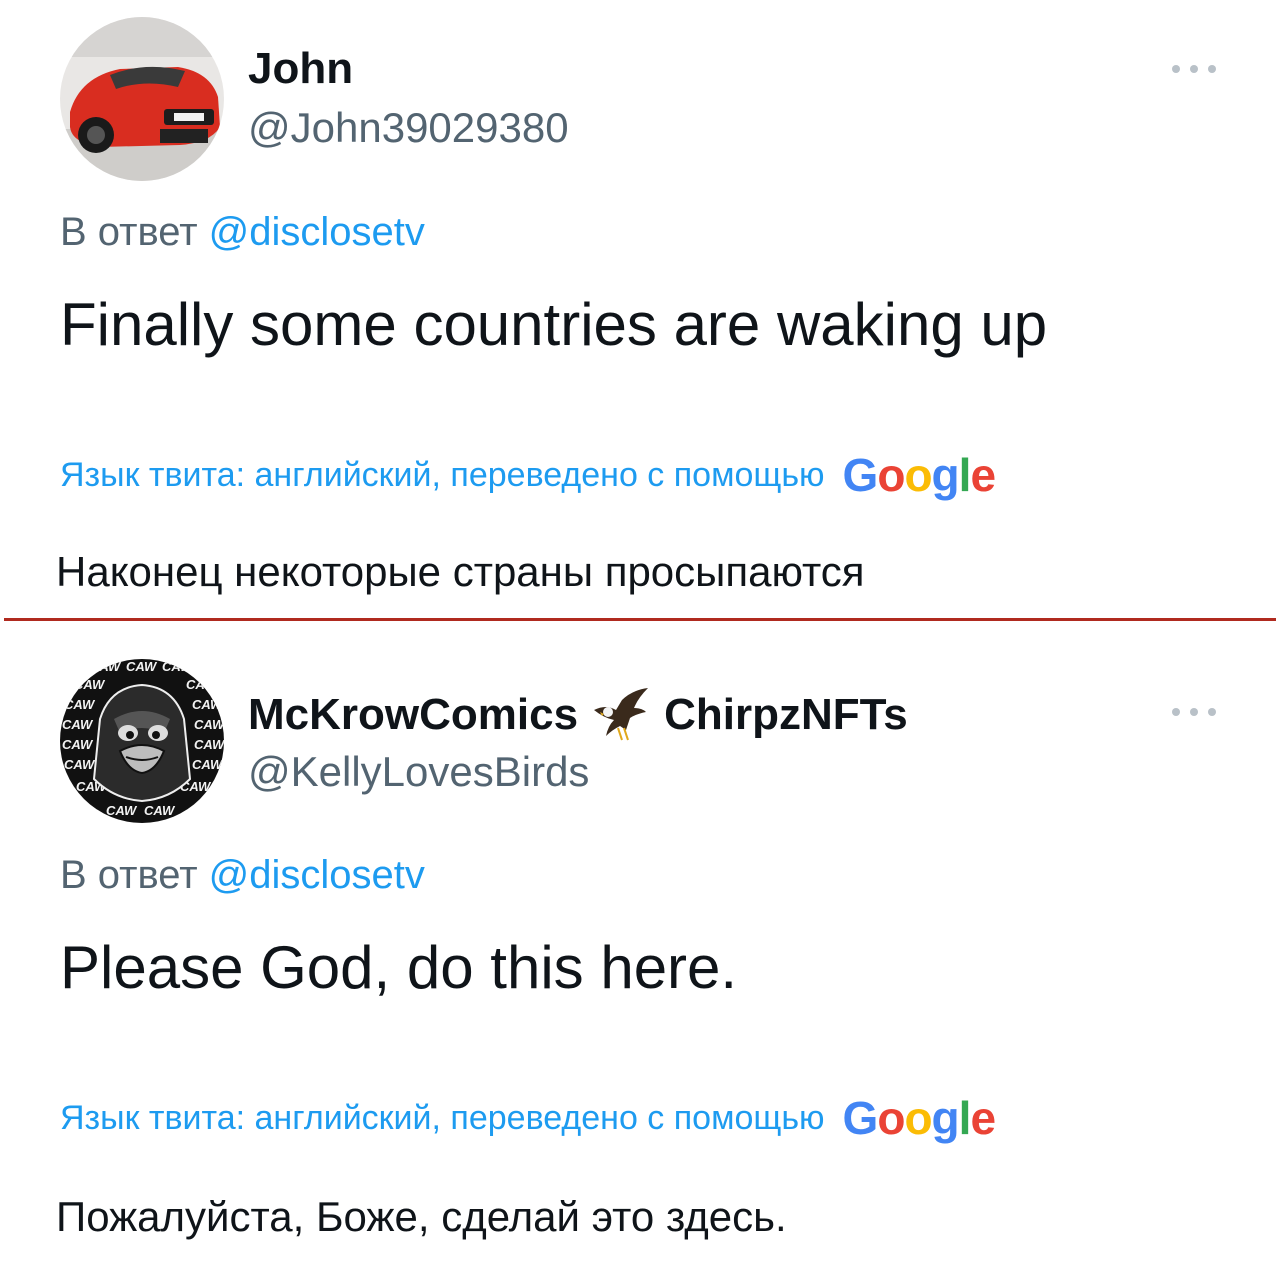  I want to click on divider, so click(640, 619).